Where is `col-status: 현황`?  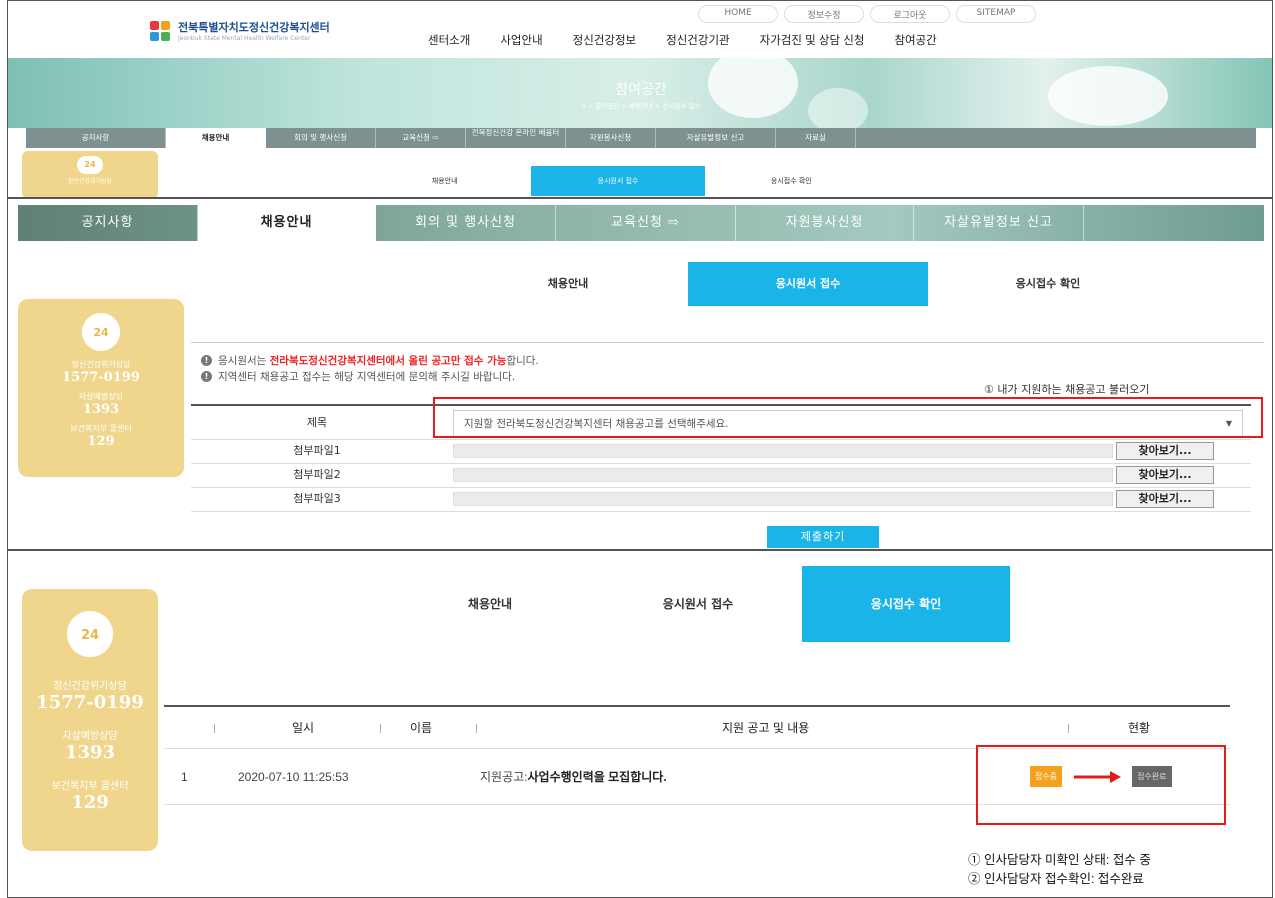 col-status: 현황 is located at coordinates (1139, 728).